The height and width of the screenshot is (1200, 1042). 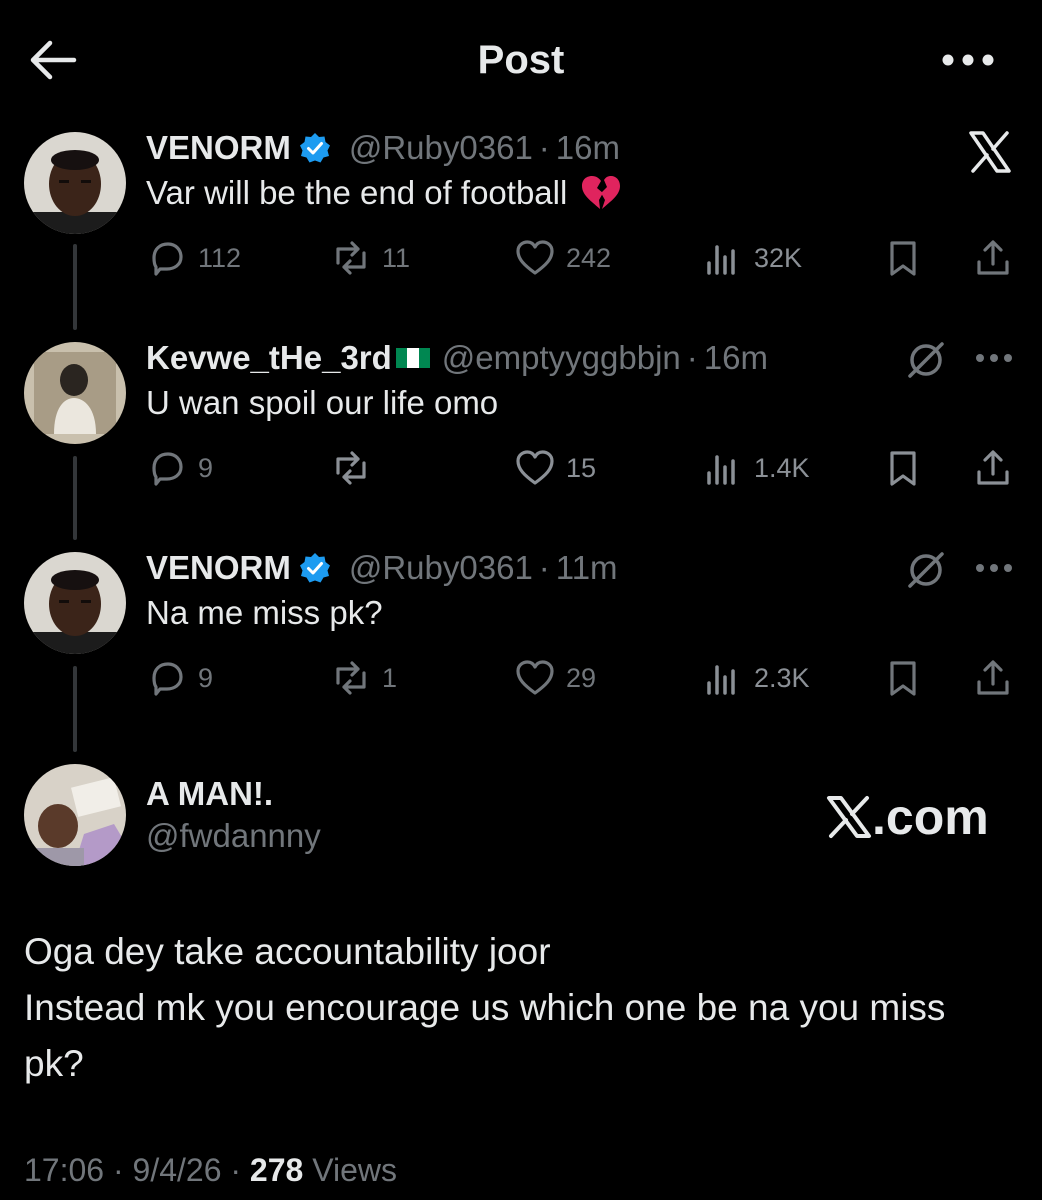 I want to click on broken-heart-icon, so click(x=601, y=192).